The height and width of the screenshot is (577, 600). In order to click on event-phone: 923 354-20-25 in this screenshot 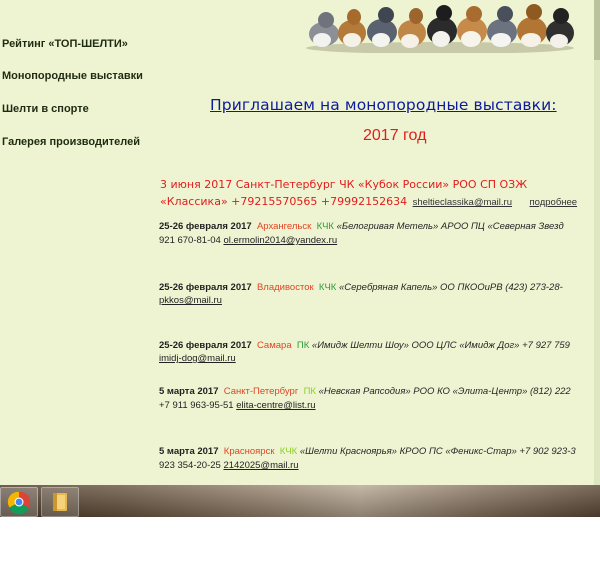, I will do `click(190, 465)`.